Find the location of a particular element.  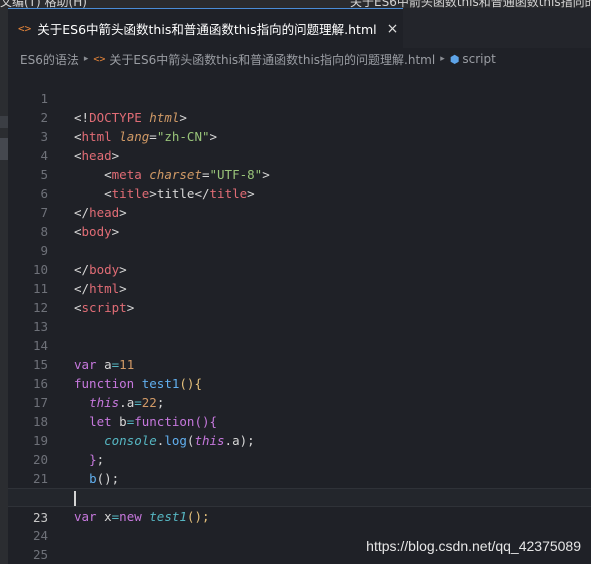

tab-active-file: <> 关于ES6中箭头函数this和普通函数this指向的问题理解.html × is located at coordinates (205, 28).